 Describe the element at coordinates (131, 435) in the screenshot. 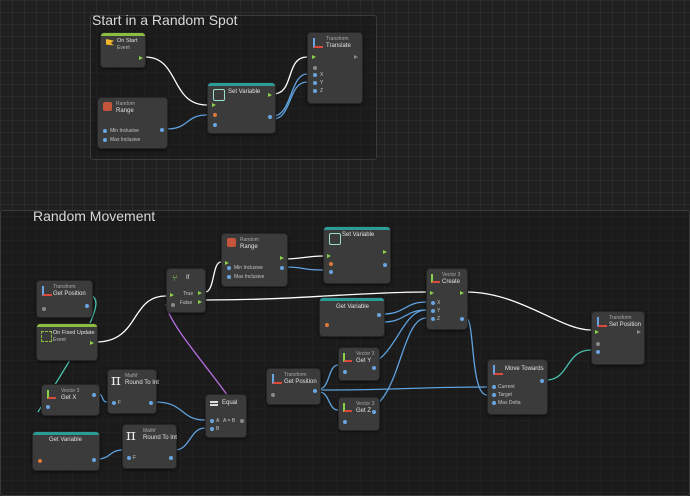

I see `pi-icon: π` at that location.